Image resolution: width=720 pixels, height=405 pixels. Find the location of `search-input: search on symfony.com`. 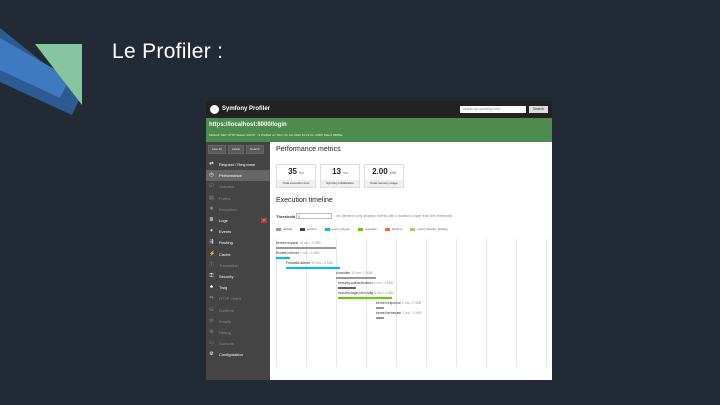

search-input: search on symfony.com is located at coordinates (493, 109).